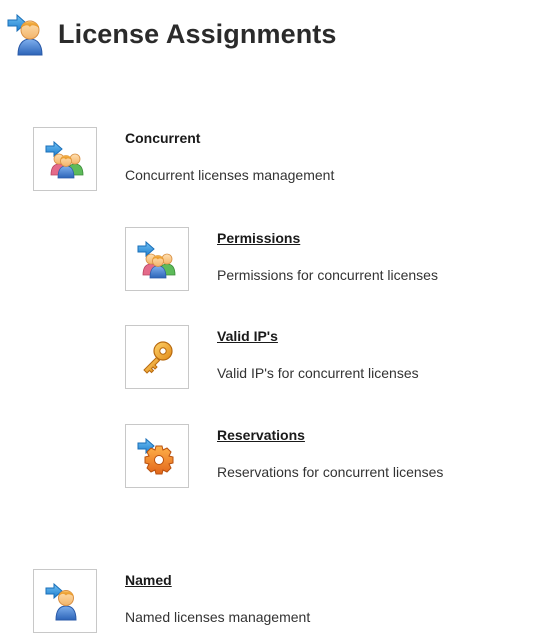 This screenshot has height=633, width=541. Describe the element at coordinates (318, 373) in the screenshot. I see `valid-ips-description: Valid IP's for concurrent licenses` at that location.